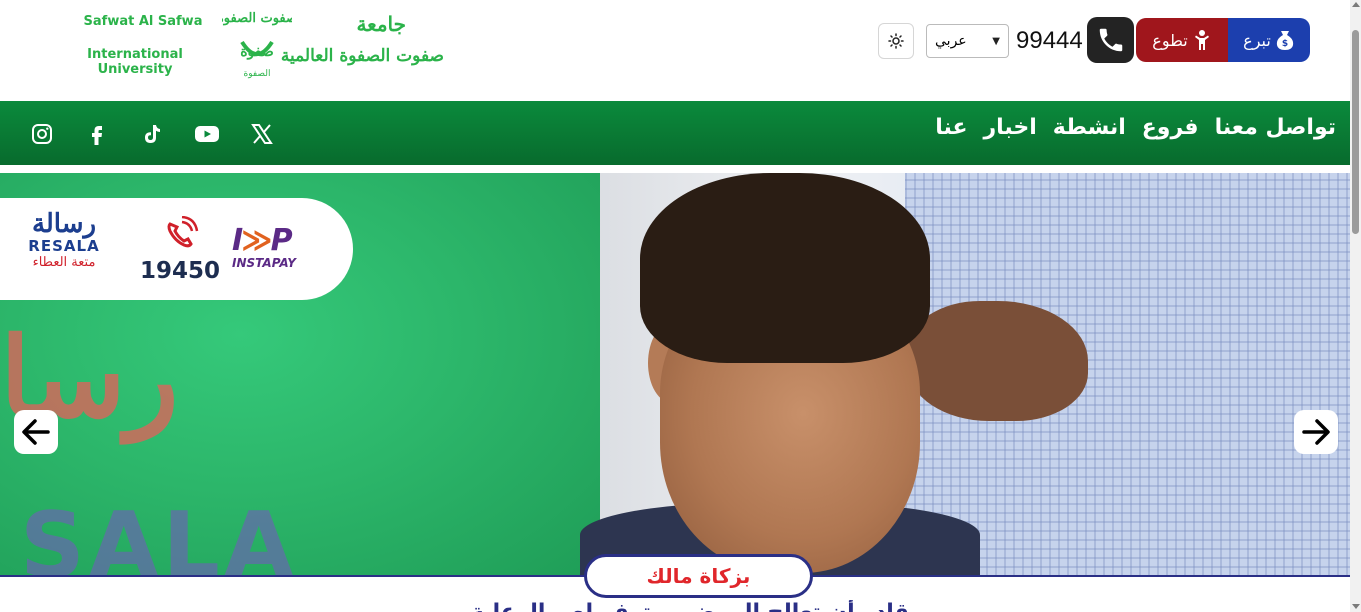  What do you see at coordinates (1356, 606) in the screenshot?
I see `scroll-down-arrow-icon` at bounding box center [1356, 606].